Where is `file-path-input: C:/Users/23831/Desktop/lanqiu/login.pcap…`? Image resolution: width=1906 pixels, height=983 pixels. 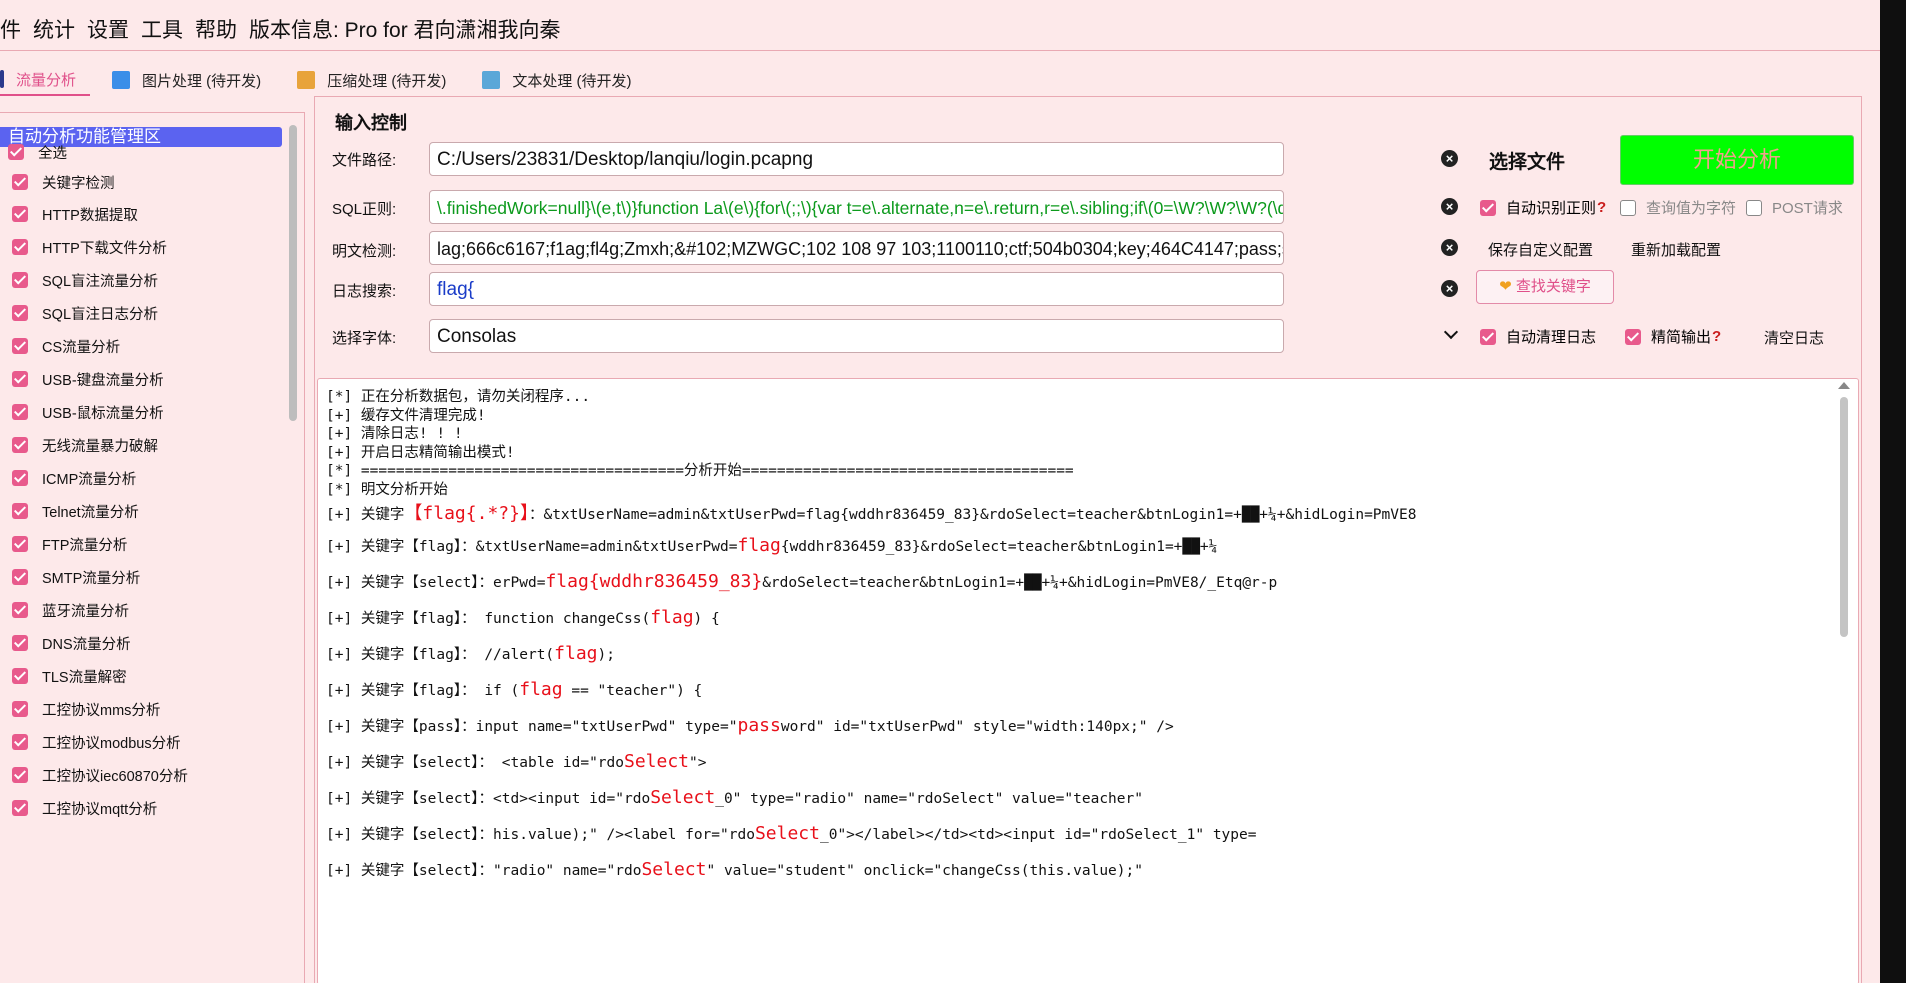 file-path-input: C:/Users/23831/Desktop/lanqiu/login.pcap… is located at coordinates (856, 159).